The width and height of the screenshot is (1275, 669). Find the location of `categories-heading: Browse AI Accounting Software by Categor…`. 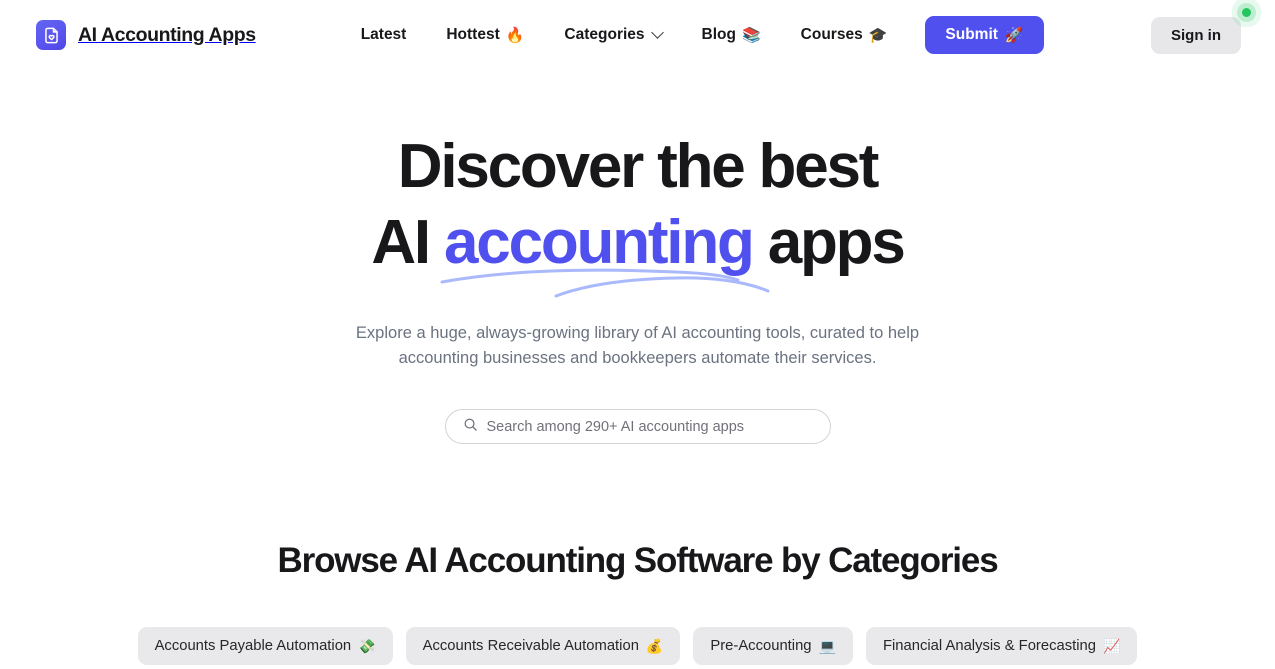

categories-heading: Browse AI Accounting Software by Categor… is located at coordinates (637, 561).